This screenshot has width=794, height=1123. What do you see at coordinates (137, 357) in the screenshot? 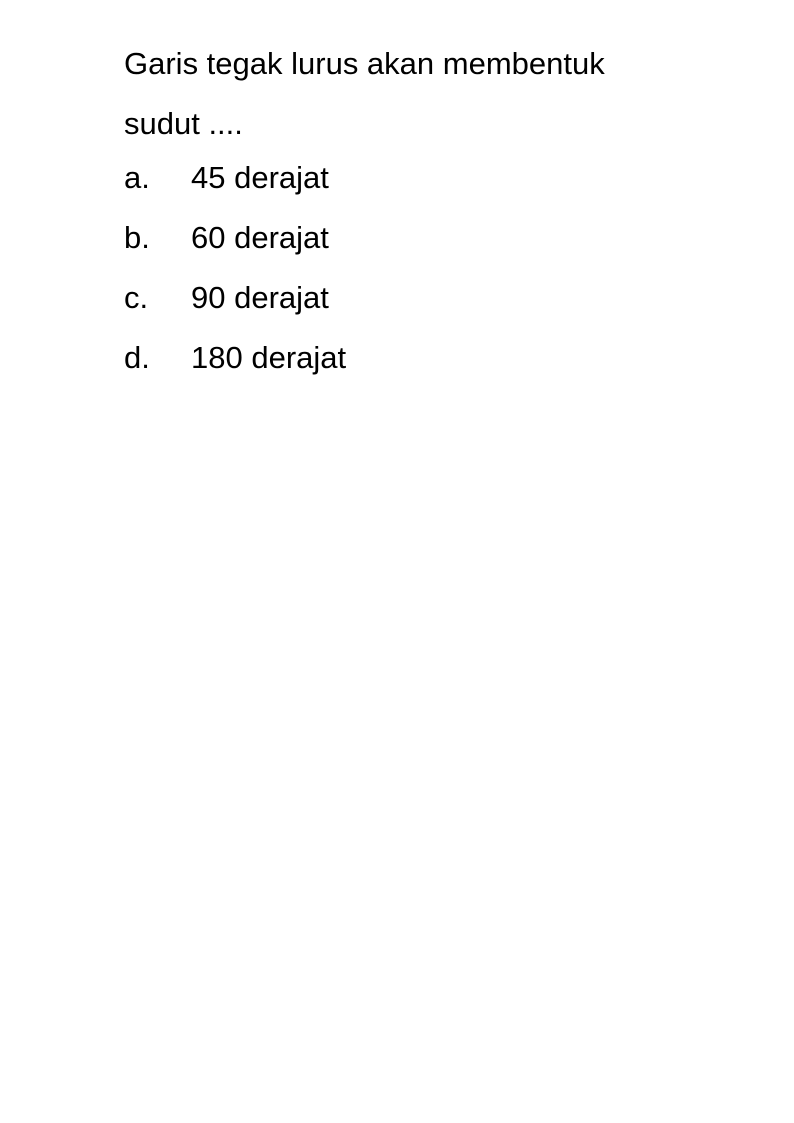
I see `option-letter: d.` at bounding box center [137, 357].